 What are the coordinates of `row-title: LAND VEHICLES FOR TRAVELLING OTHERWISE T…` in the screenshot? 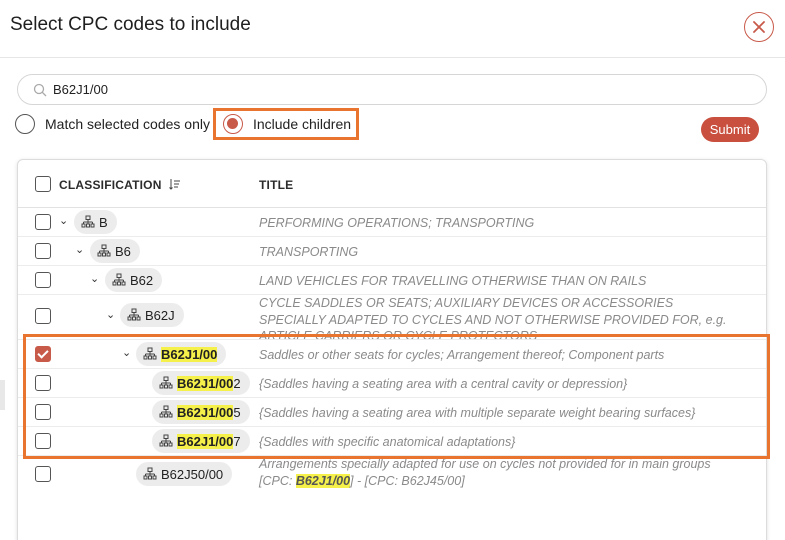 It's located at (453, 281).